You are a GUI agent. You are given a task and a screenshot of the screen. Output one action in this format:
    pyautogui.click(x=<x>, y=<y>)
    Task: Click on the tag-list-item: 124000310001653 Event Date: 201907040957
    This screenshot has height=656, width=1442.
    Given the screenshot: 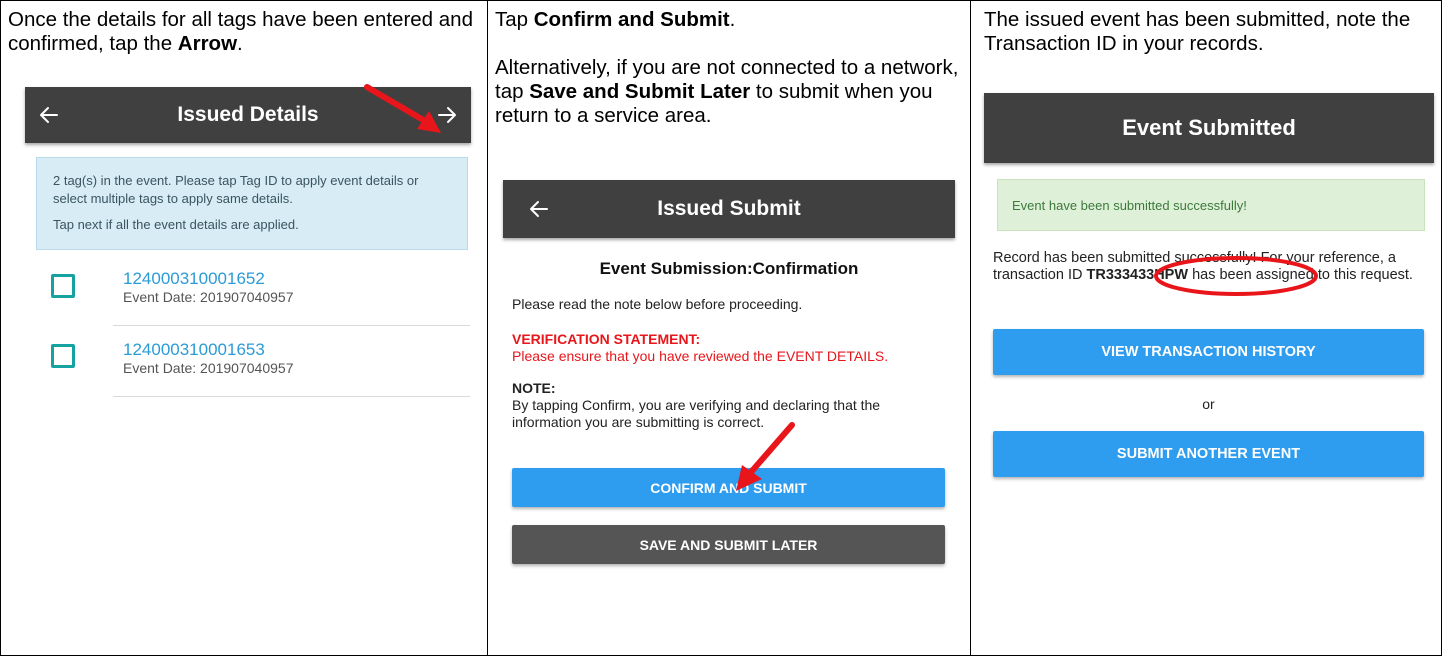 What is the action you would take?
    pyautogui.click(x=245, y=366)
    